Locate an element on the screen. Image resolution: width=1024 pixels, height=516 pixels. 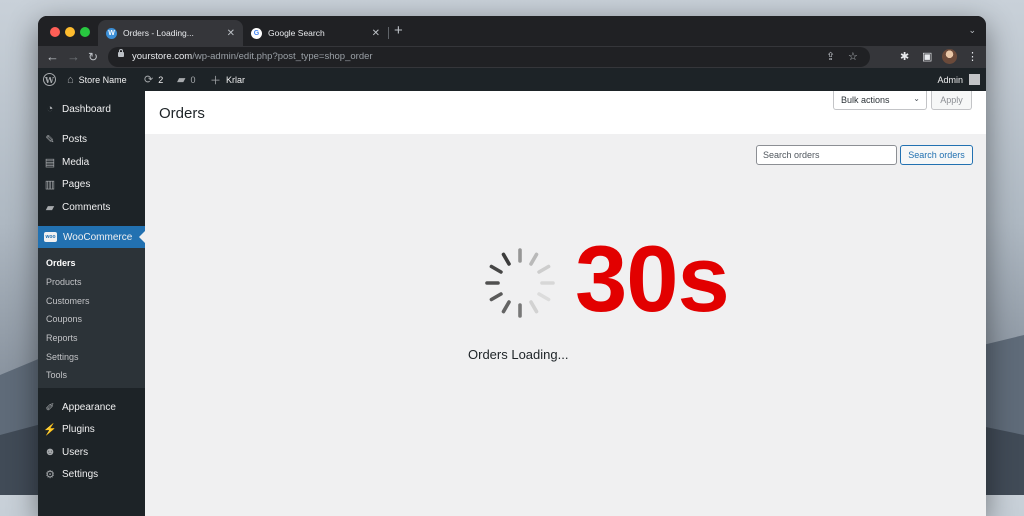
pin-icon: ✎ is located at coordinates (50, 139).